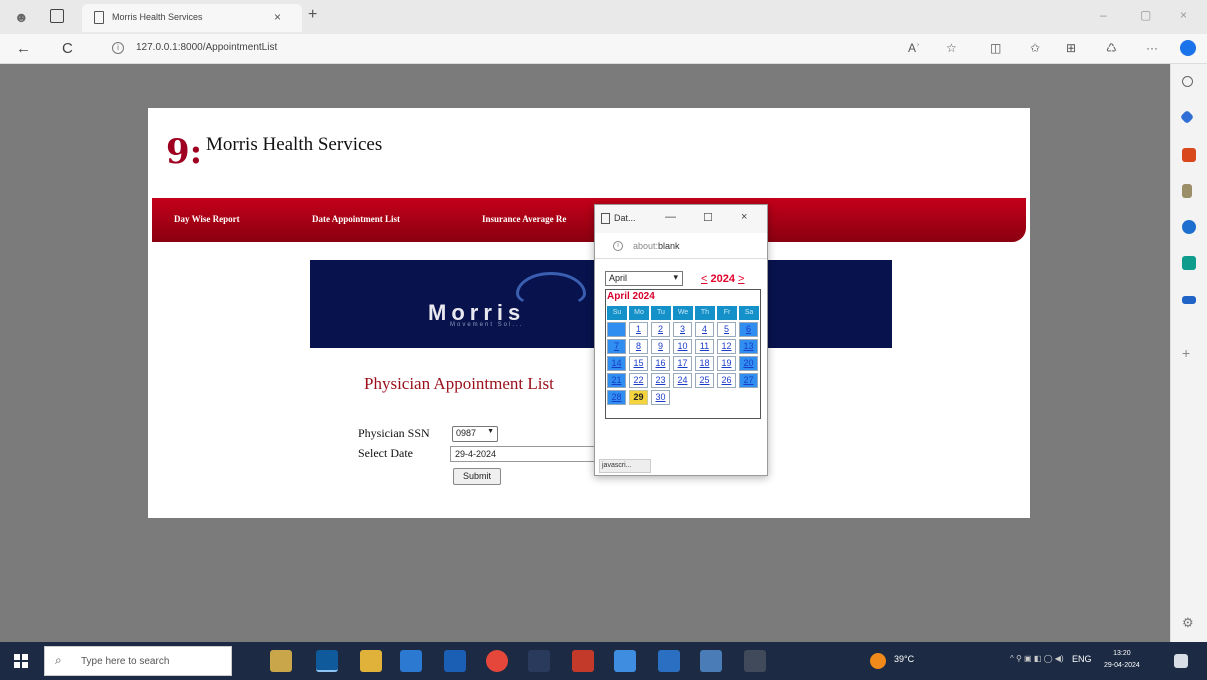 The height and width of the screenshot is (680, 1207). What do you see at coordinates (327, 661) in the screenshot?
I see `edge-taskbar-icon` at bounding box center [327, 661].